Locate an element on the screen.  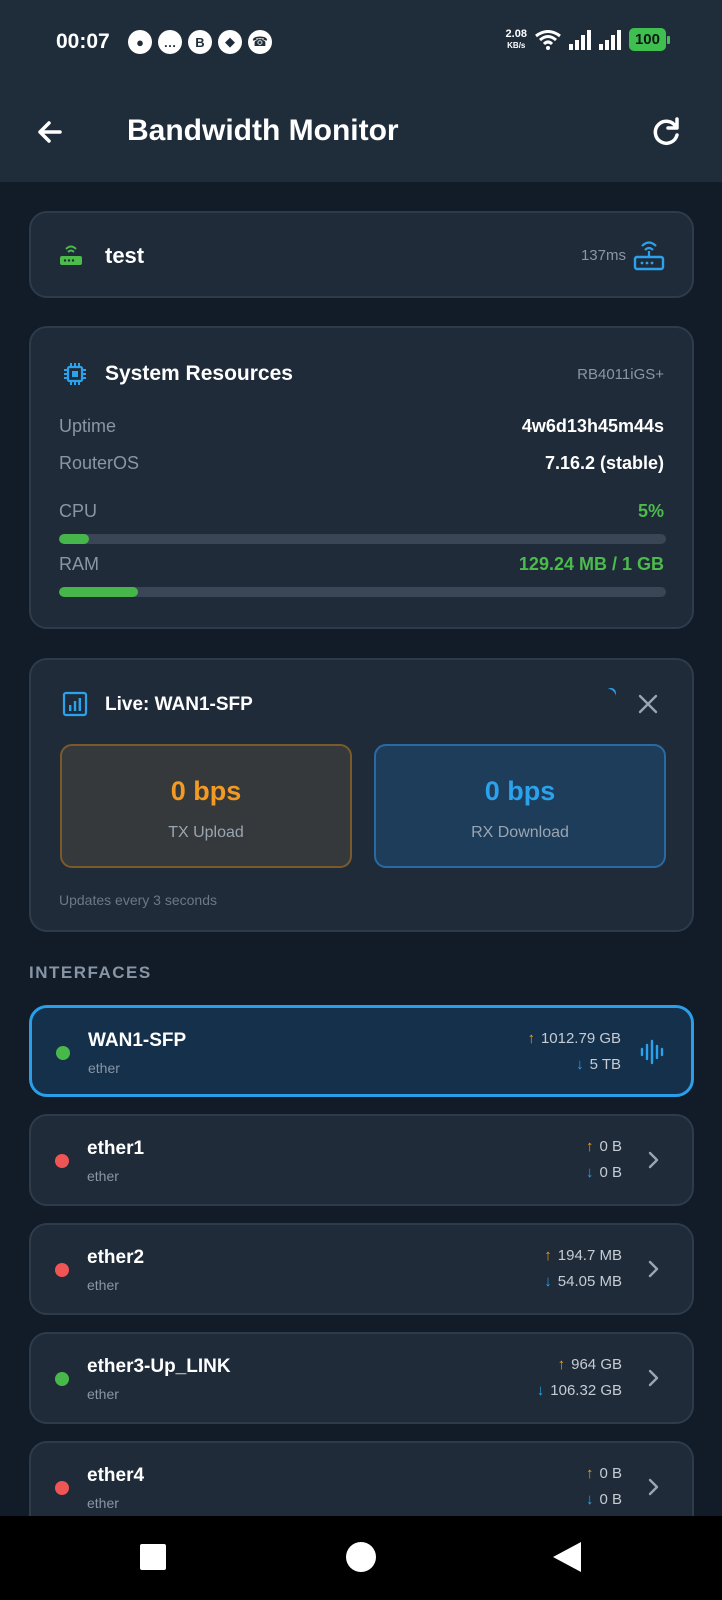
home-button is located at coordinates (361, 1557).